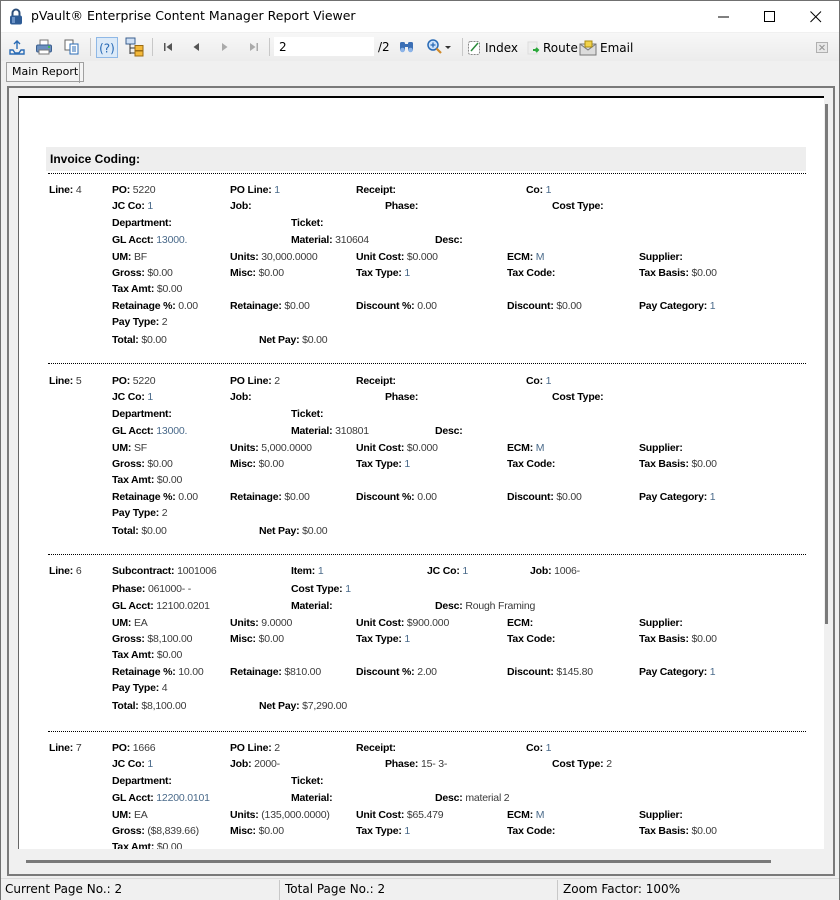 The height and width of the screenshot is (900, 840). I want to click on field-value: 5, so click(78, 381).